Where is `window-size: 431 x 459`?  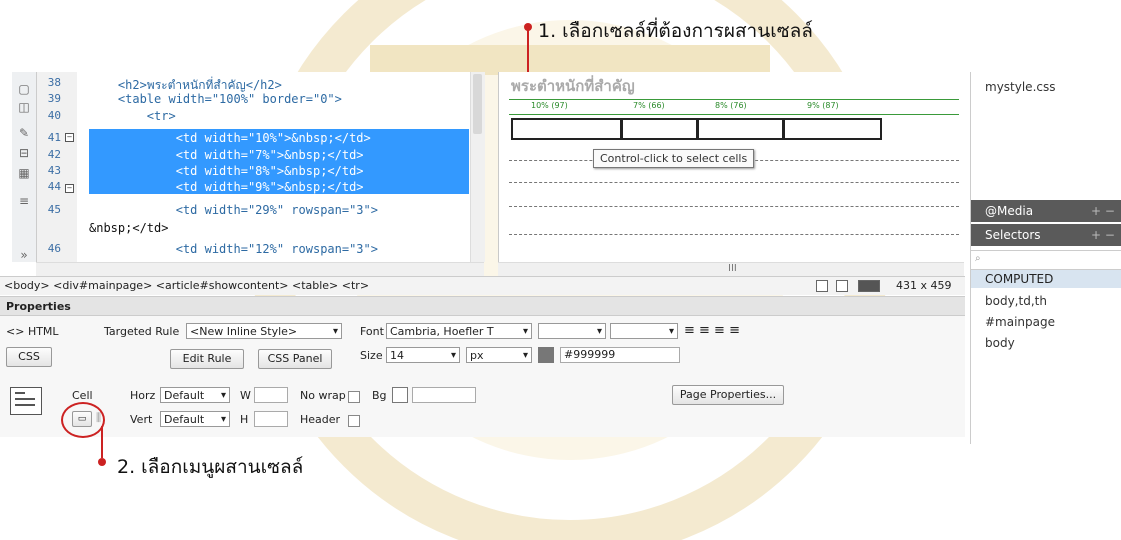
window-size: 431 x 459 is located at coordinates (924, 285).